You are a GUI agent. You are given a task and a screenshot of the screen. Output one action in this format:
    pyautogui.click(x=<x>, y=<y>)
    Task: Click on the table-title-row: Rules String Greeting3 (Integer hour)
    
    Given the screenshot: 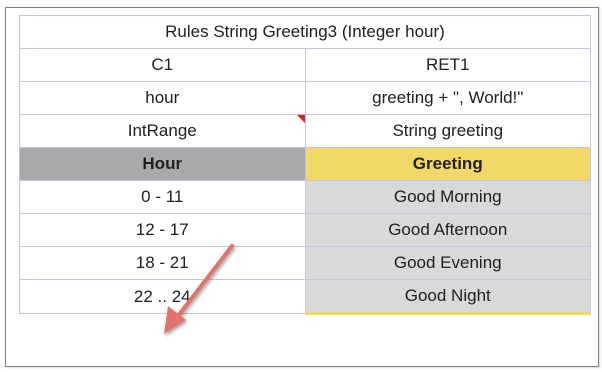 What is the action you would take?
    pyautogui.click(x=305, y=32)
    